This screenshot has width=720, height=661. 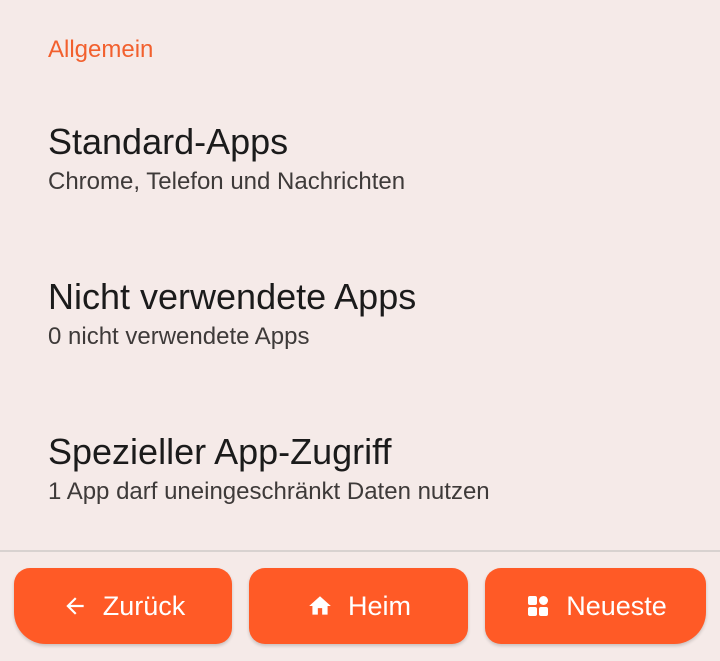 I want to click on setting-item-subtitle: 1 App darf uneingeschränkt Daten nutzen, so click(x=269, y=491).